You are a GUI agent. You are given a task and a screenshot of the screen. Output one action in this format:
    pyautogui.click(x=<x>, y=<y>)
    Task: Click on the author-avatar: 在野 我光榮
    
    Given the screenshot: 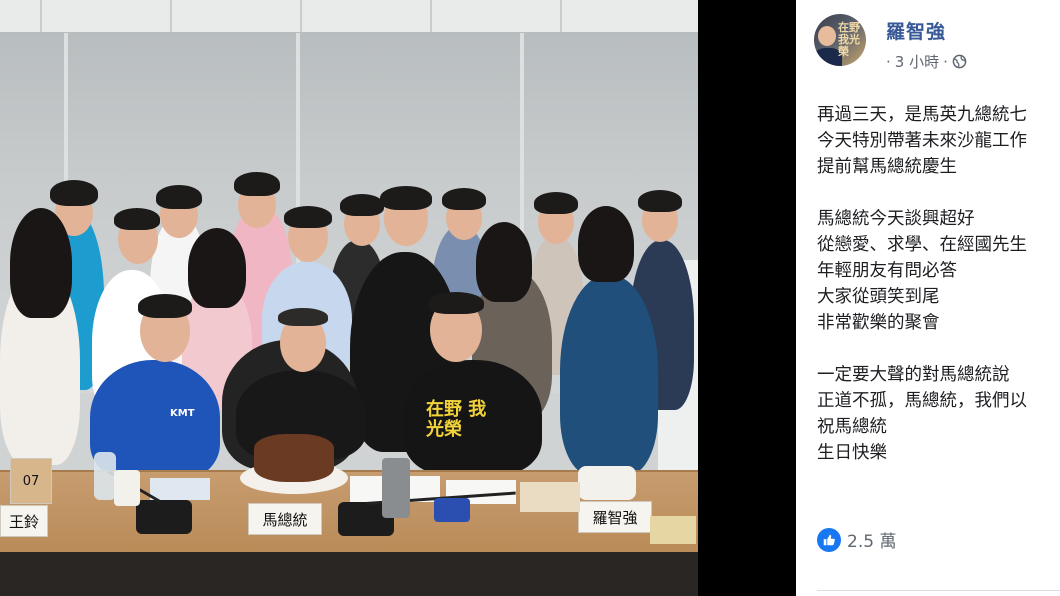 What is the action you would take?
    pyautogui.click(x=840, y=40)
    